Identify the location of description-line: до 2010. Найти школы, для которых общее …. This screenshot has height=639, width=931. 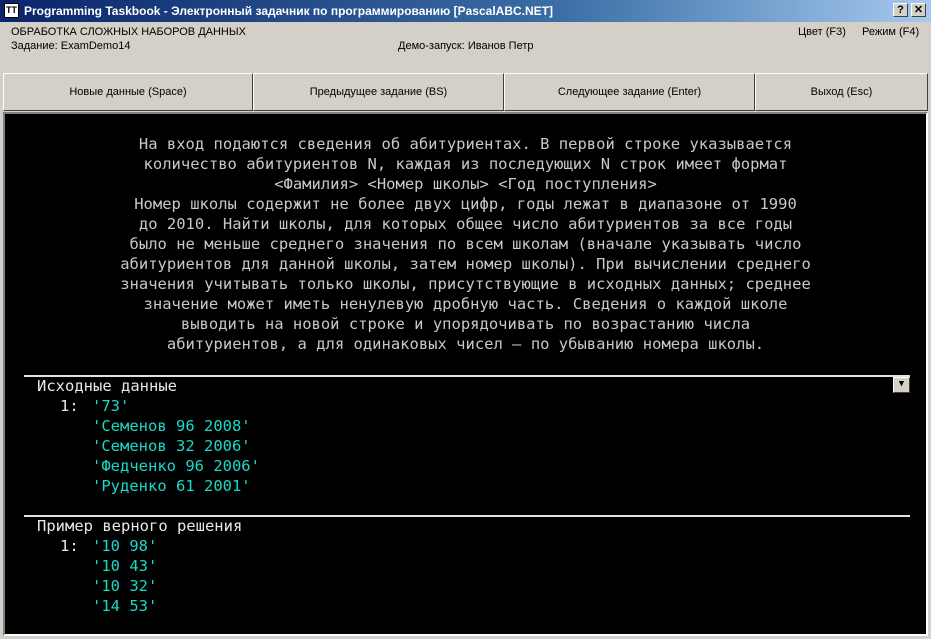
(465, 224).